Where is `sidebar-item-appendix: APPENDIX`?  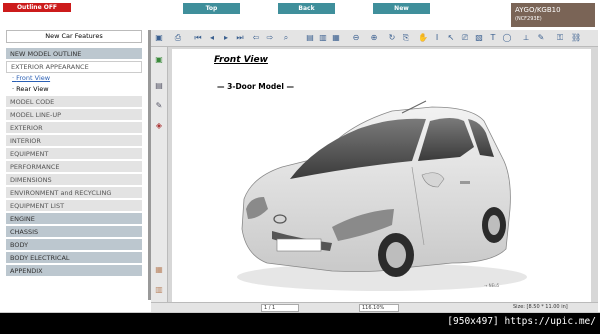
sidebar-item-appendix: APPENDIX is located at coordinates (74, 271).